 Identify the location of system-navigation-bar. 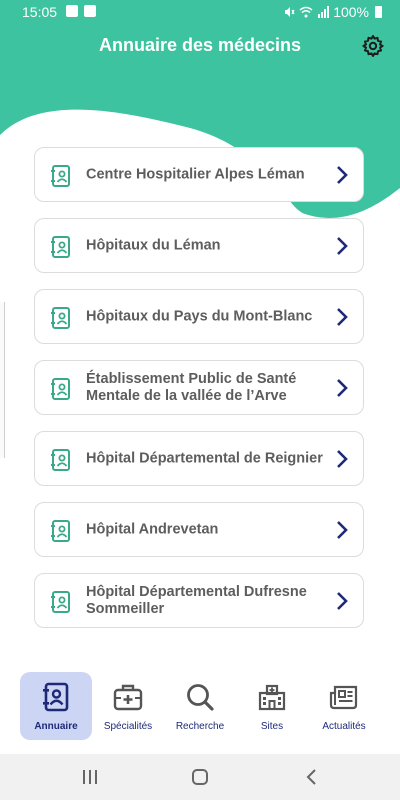
(200, 777).